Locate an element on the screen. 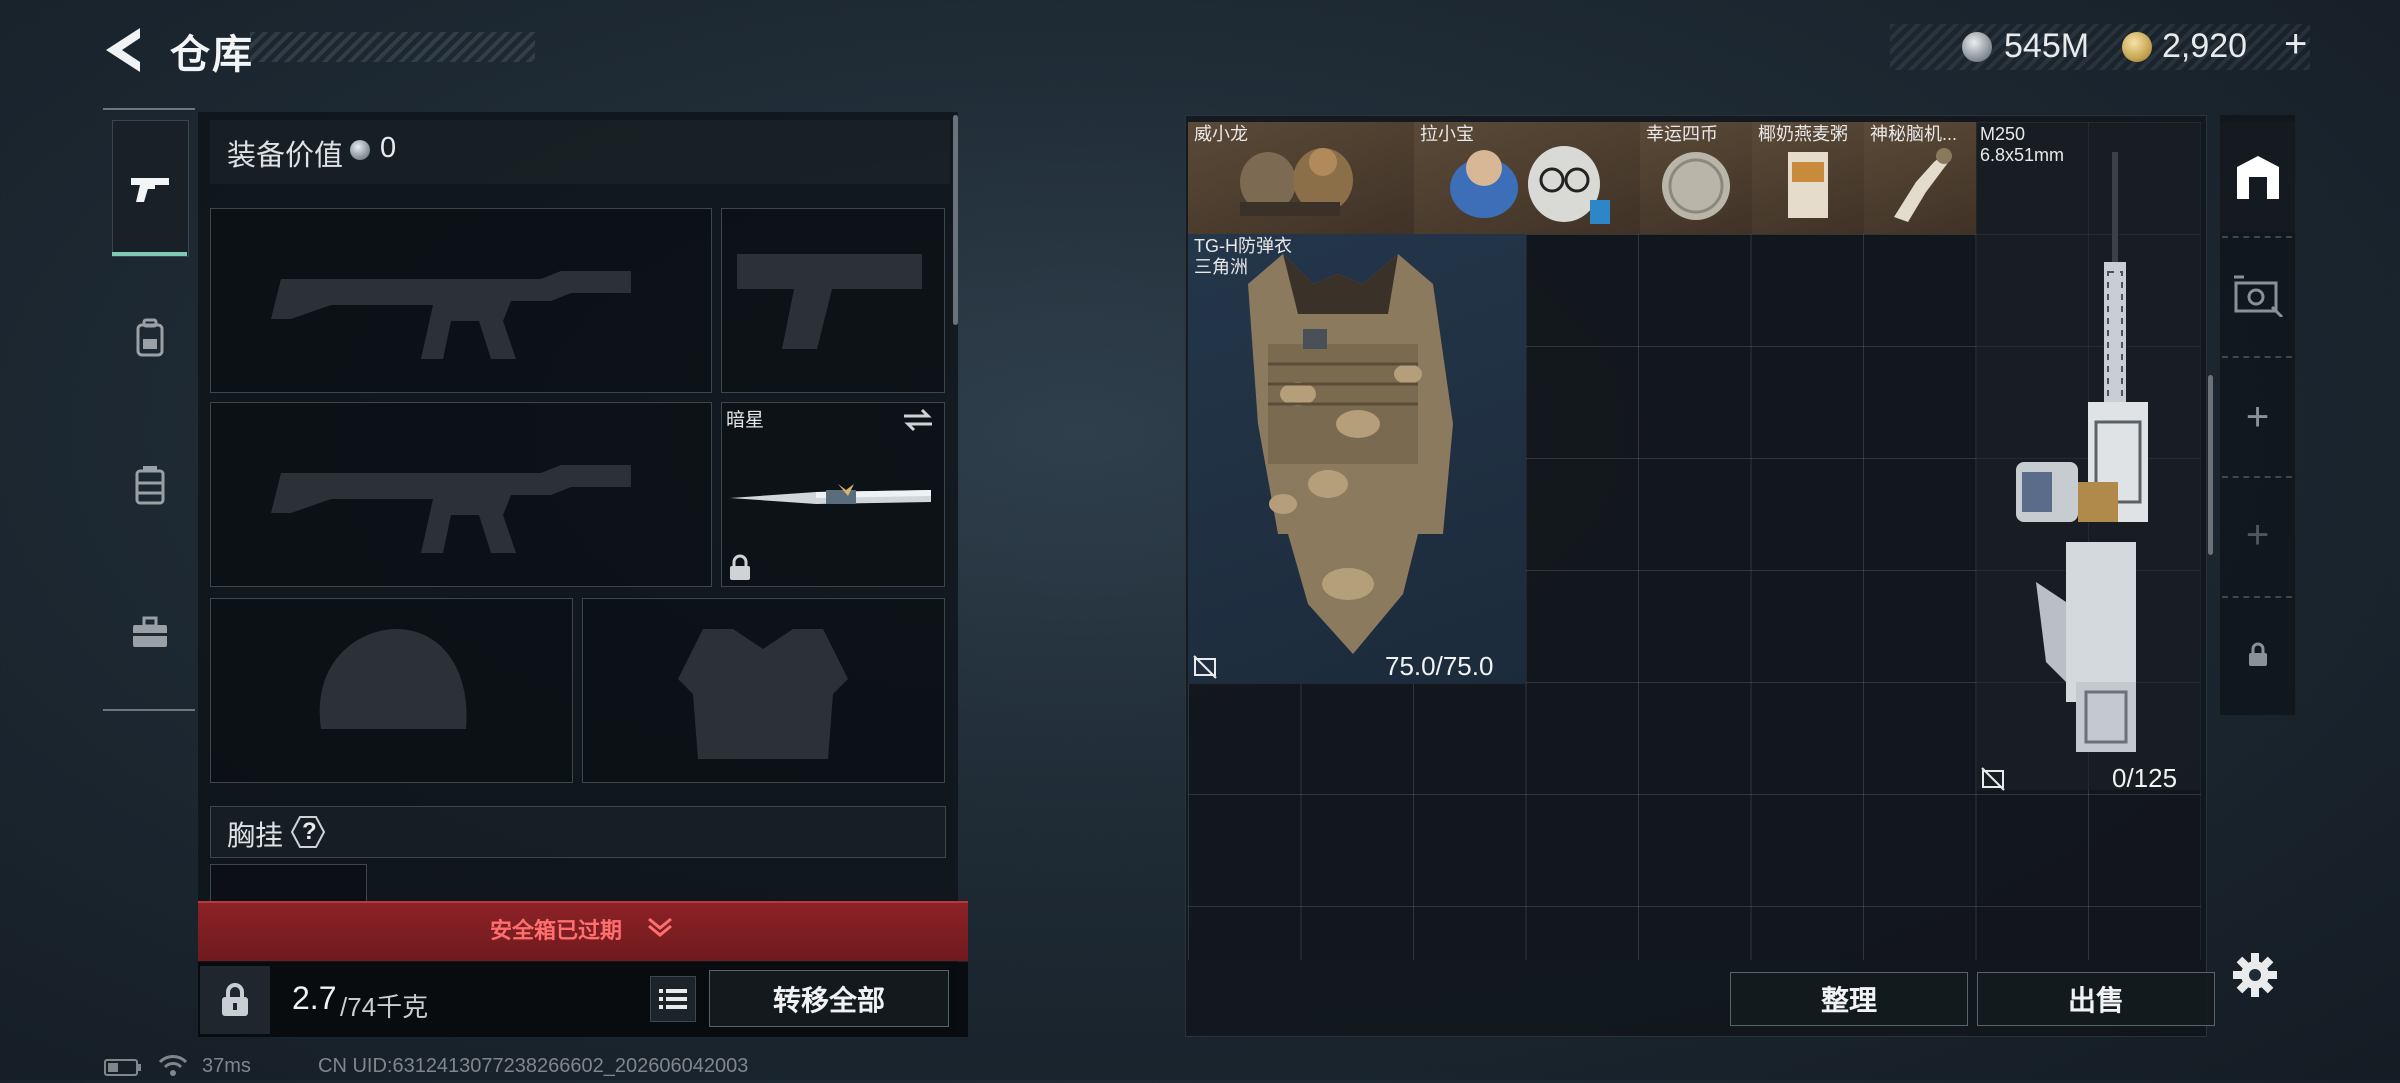 This screenshot has height=1083, width=2400. machine-gun-image is located at coordinates (2082, 452).